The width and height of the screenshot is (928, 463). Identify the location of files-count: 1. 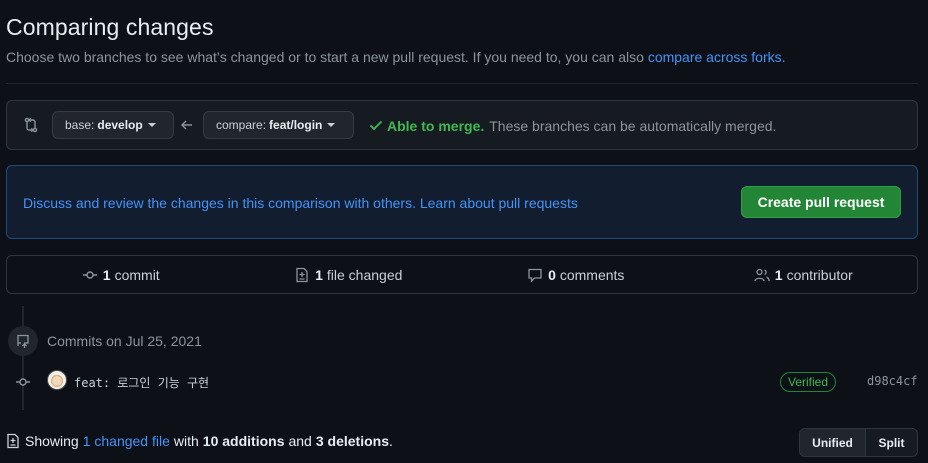
(319, 274).